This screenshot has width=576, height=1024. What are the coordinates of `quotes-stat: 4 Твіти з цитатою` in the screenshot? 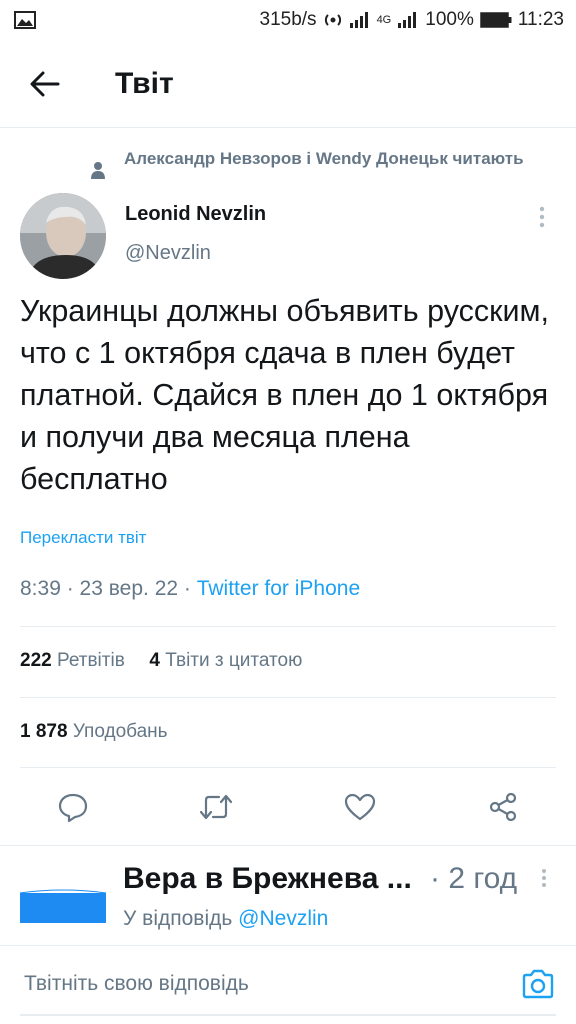 It's located at (225, 660).